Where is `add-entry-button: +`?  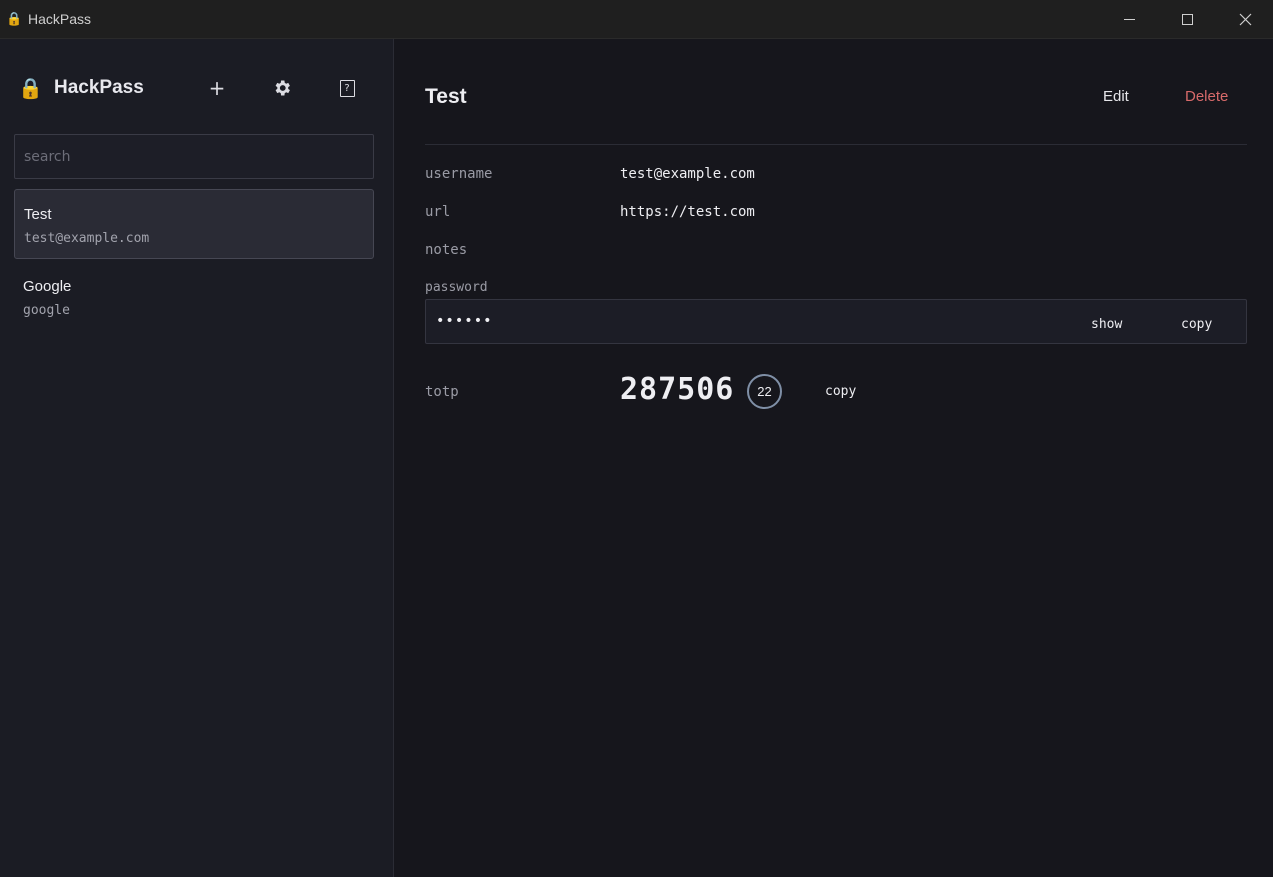 add-entry-button: + is located at coordinates (217, 88).